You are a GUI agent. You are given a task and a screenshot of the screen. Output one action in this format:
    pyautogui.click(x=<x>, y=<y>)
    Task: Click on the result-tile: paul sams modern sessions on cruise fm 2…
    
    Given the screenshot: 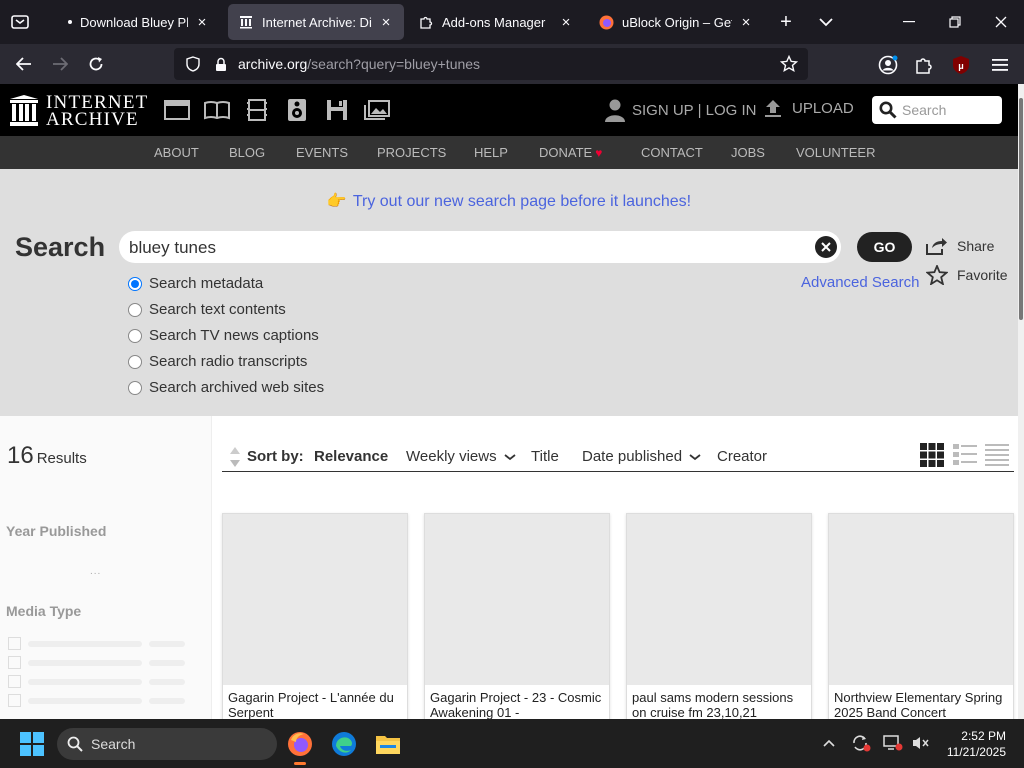 What is the action you would take?
    pyautogui.click(x=719, y=623)
    